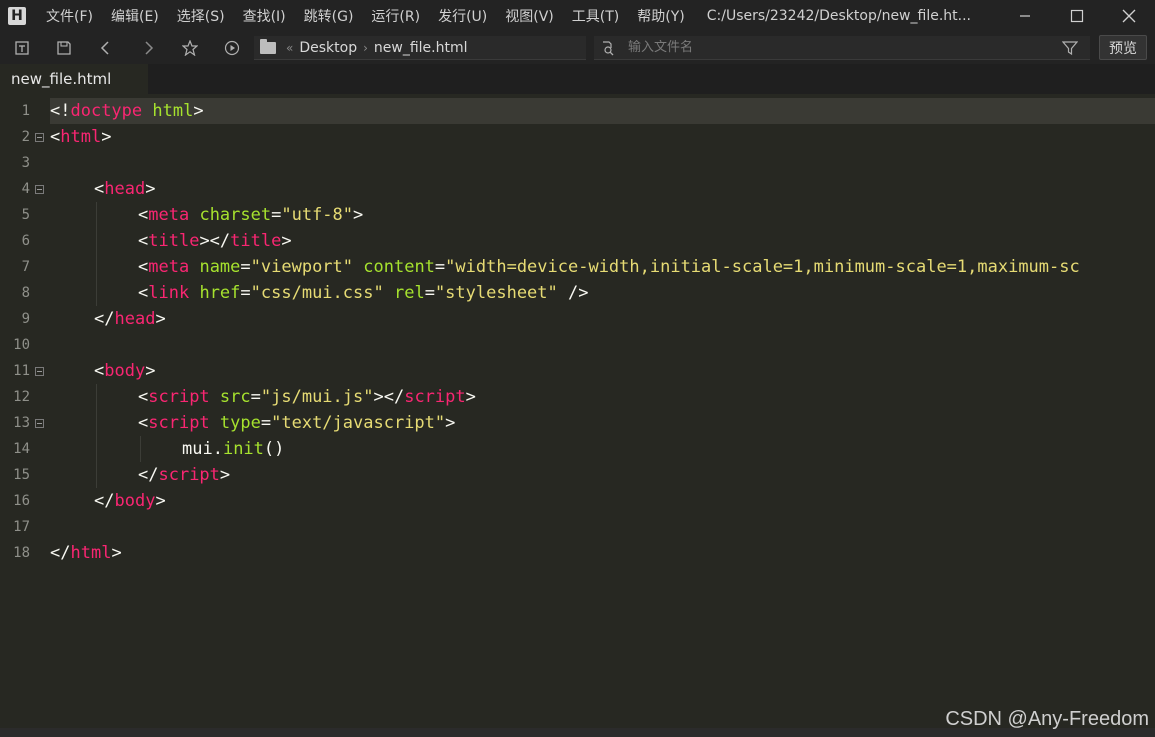 This screenshot has height=737, width=1155. I want to click on menu-item-9: 帮助(Y), so click(660, 16).